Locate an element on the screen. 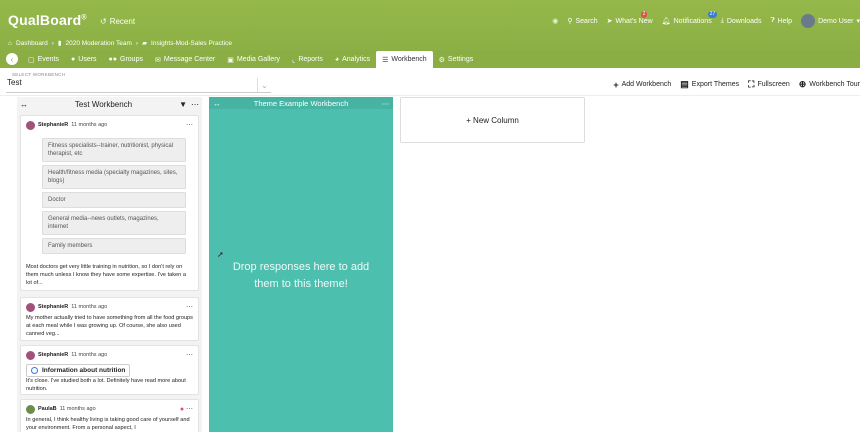 This screenshot has width=860, height=432. search-icon: ⚲ is located at coordinates (570, 21).